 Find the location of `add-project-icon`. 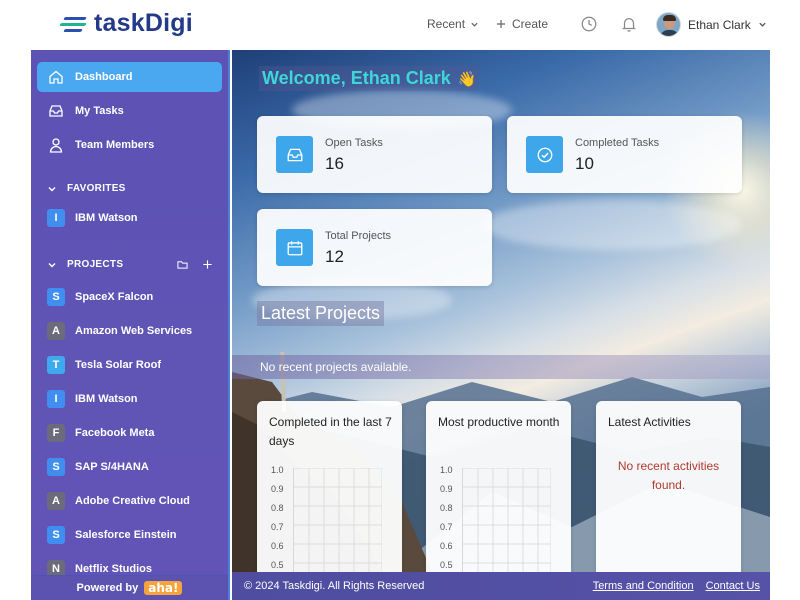

add-project-icon is located at coordinates (207, 264).